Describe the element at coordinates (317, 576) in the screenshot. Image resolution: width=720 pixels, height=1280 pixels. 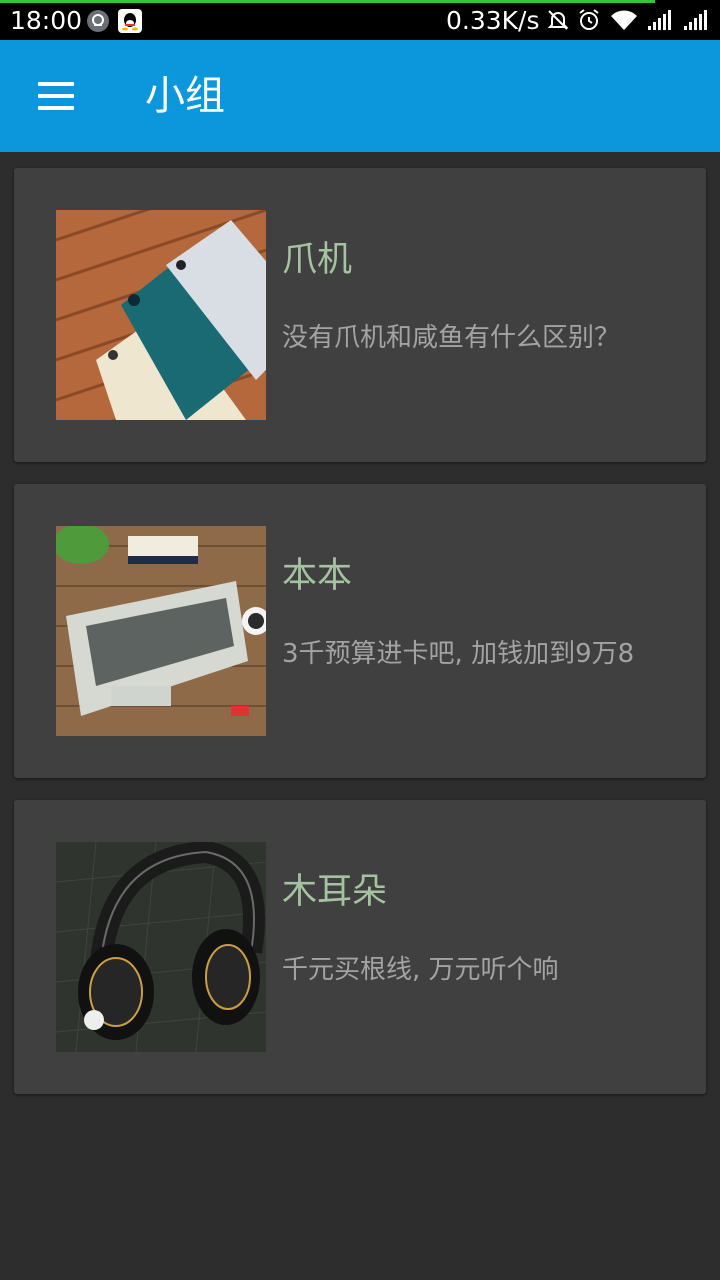
I see `group-title: 本本` at that location.